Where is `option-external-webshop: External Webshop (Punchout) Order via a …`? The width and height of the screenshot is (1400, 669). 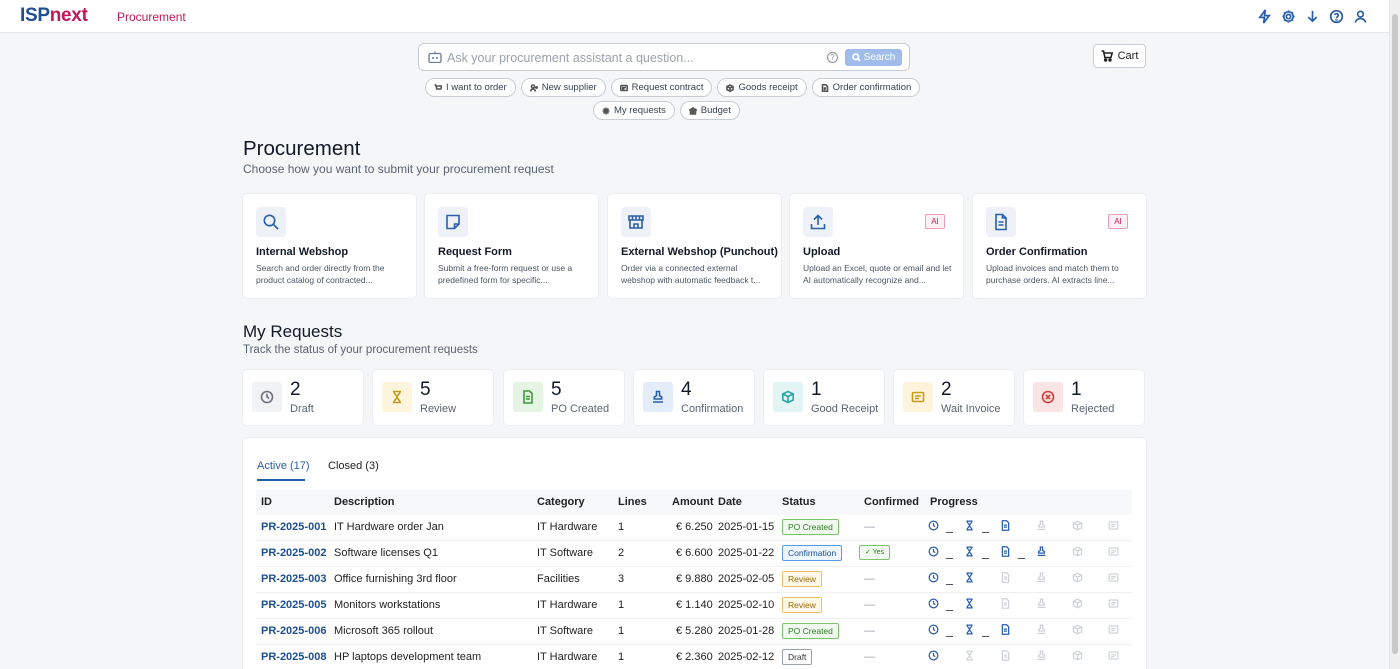
option-external-webshop: External Webshop (Punchout) Order via a … is located at coordinates (694, 246).